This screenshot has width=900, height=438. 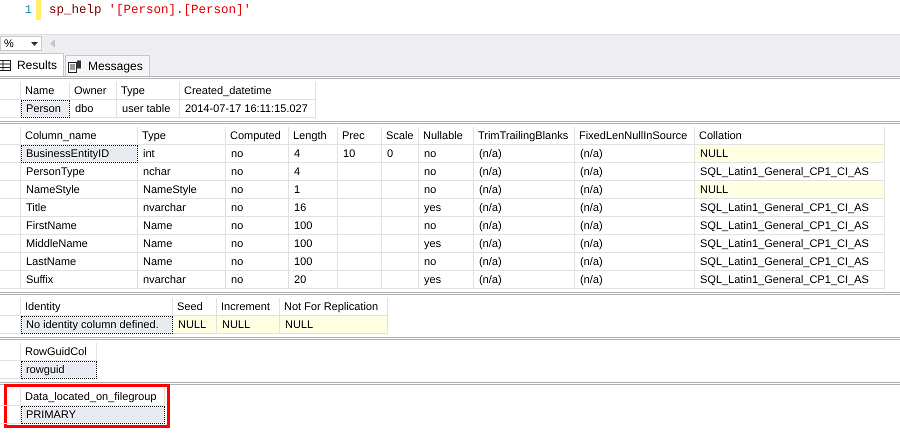 I want to click on table-cell: 16, so click(x=313, y=208).